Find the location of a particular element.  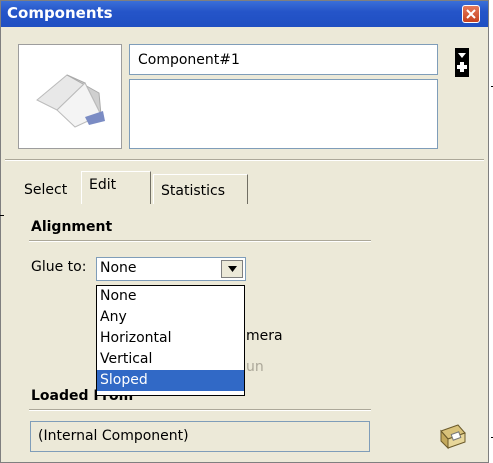

glue-to-options-list: None Any Horizontal Vertical Sloped is located at coordinates (170, 340).